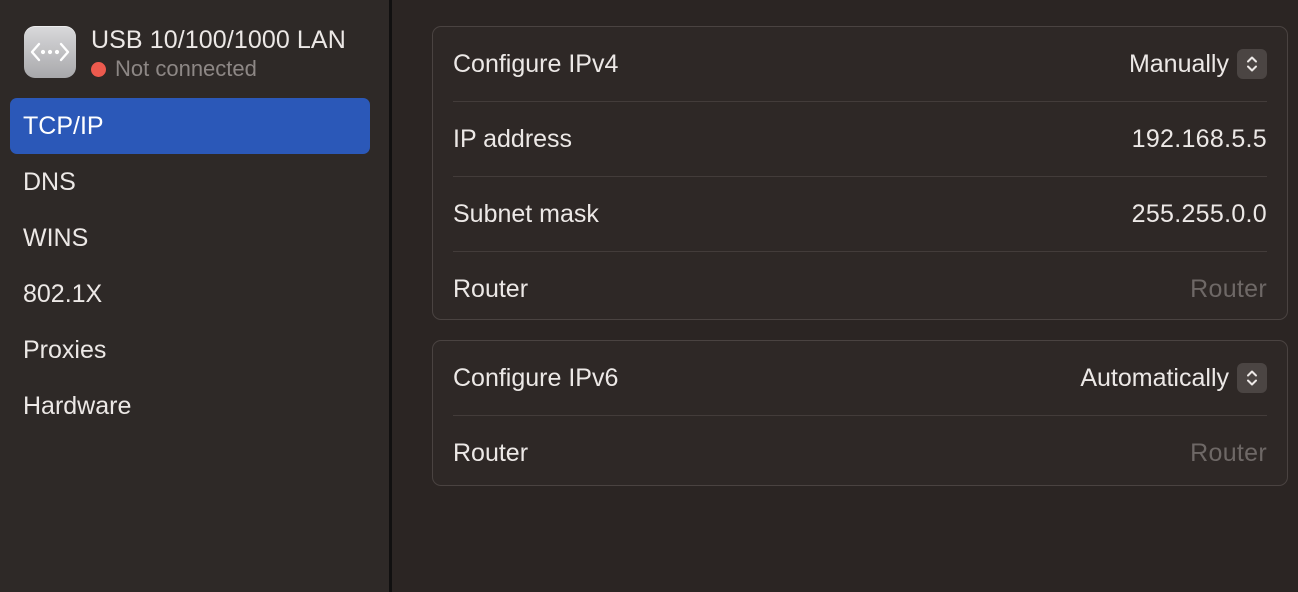 The image size is (1298, 592). I want to click on sidebar-item-dns: DNS, so click(190, 182).